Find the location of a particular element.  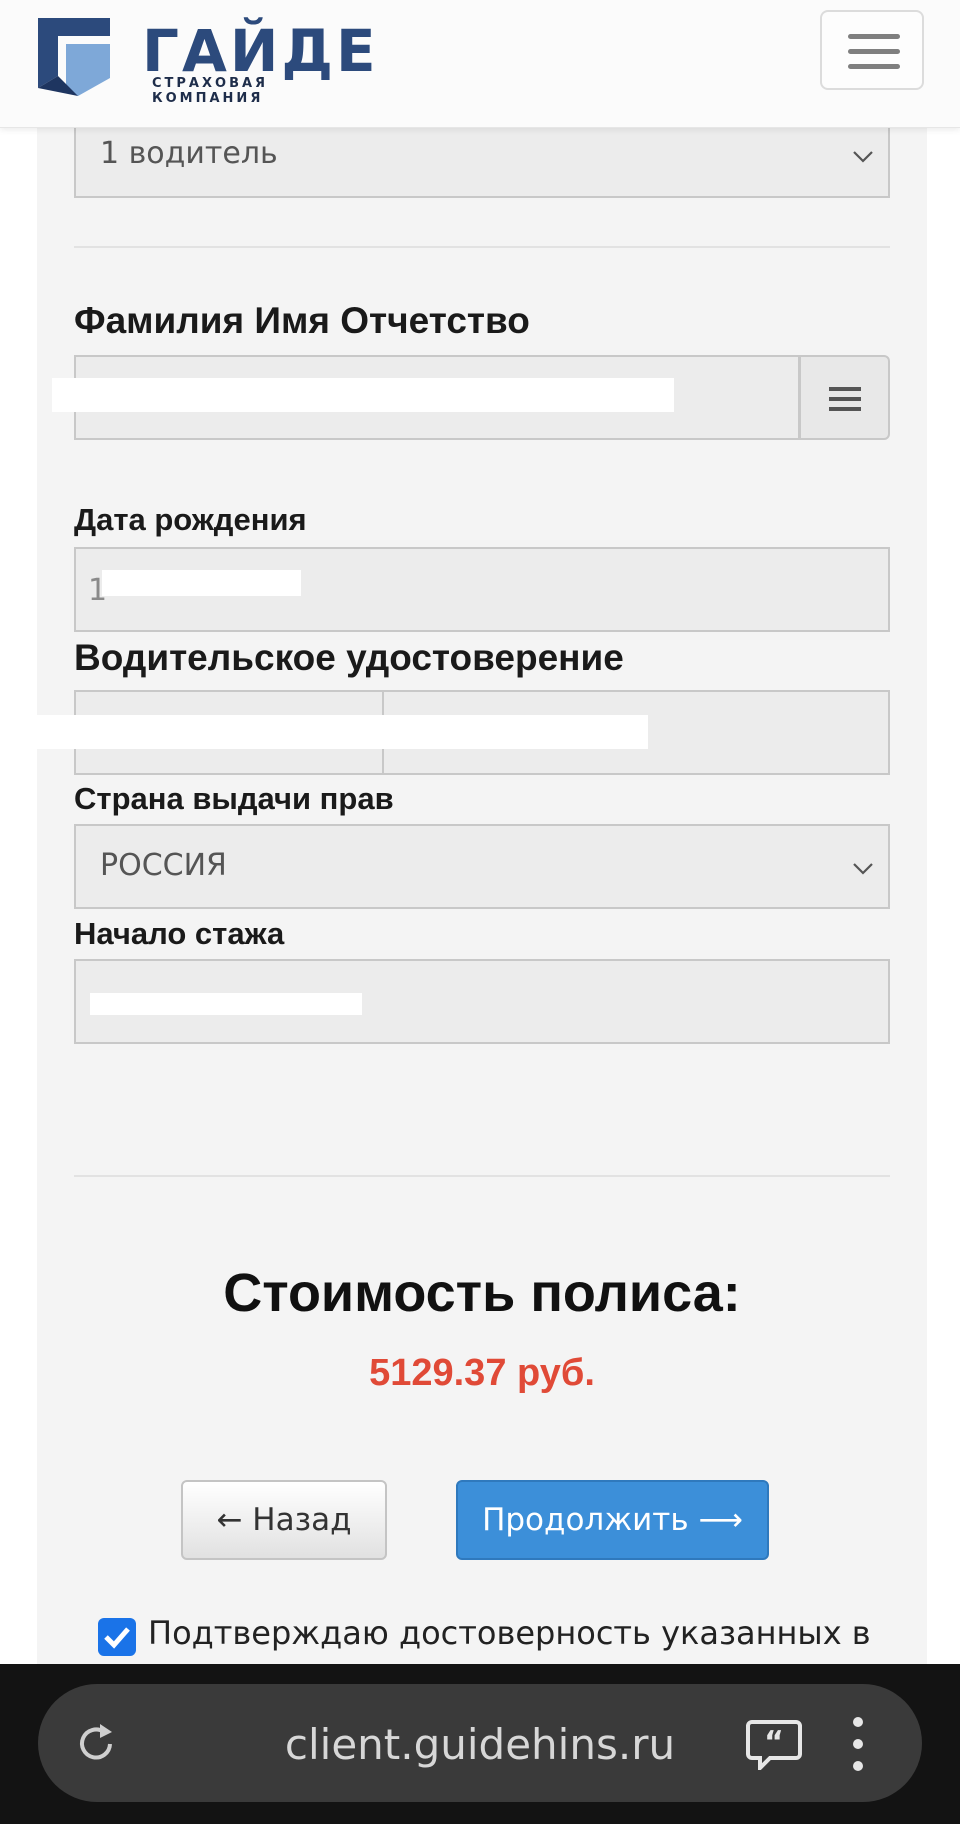

address-bar: client.guidehins.ru “ is located at coordinates (480, 1743).